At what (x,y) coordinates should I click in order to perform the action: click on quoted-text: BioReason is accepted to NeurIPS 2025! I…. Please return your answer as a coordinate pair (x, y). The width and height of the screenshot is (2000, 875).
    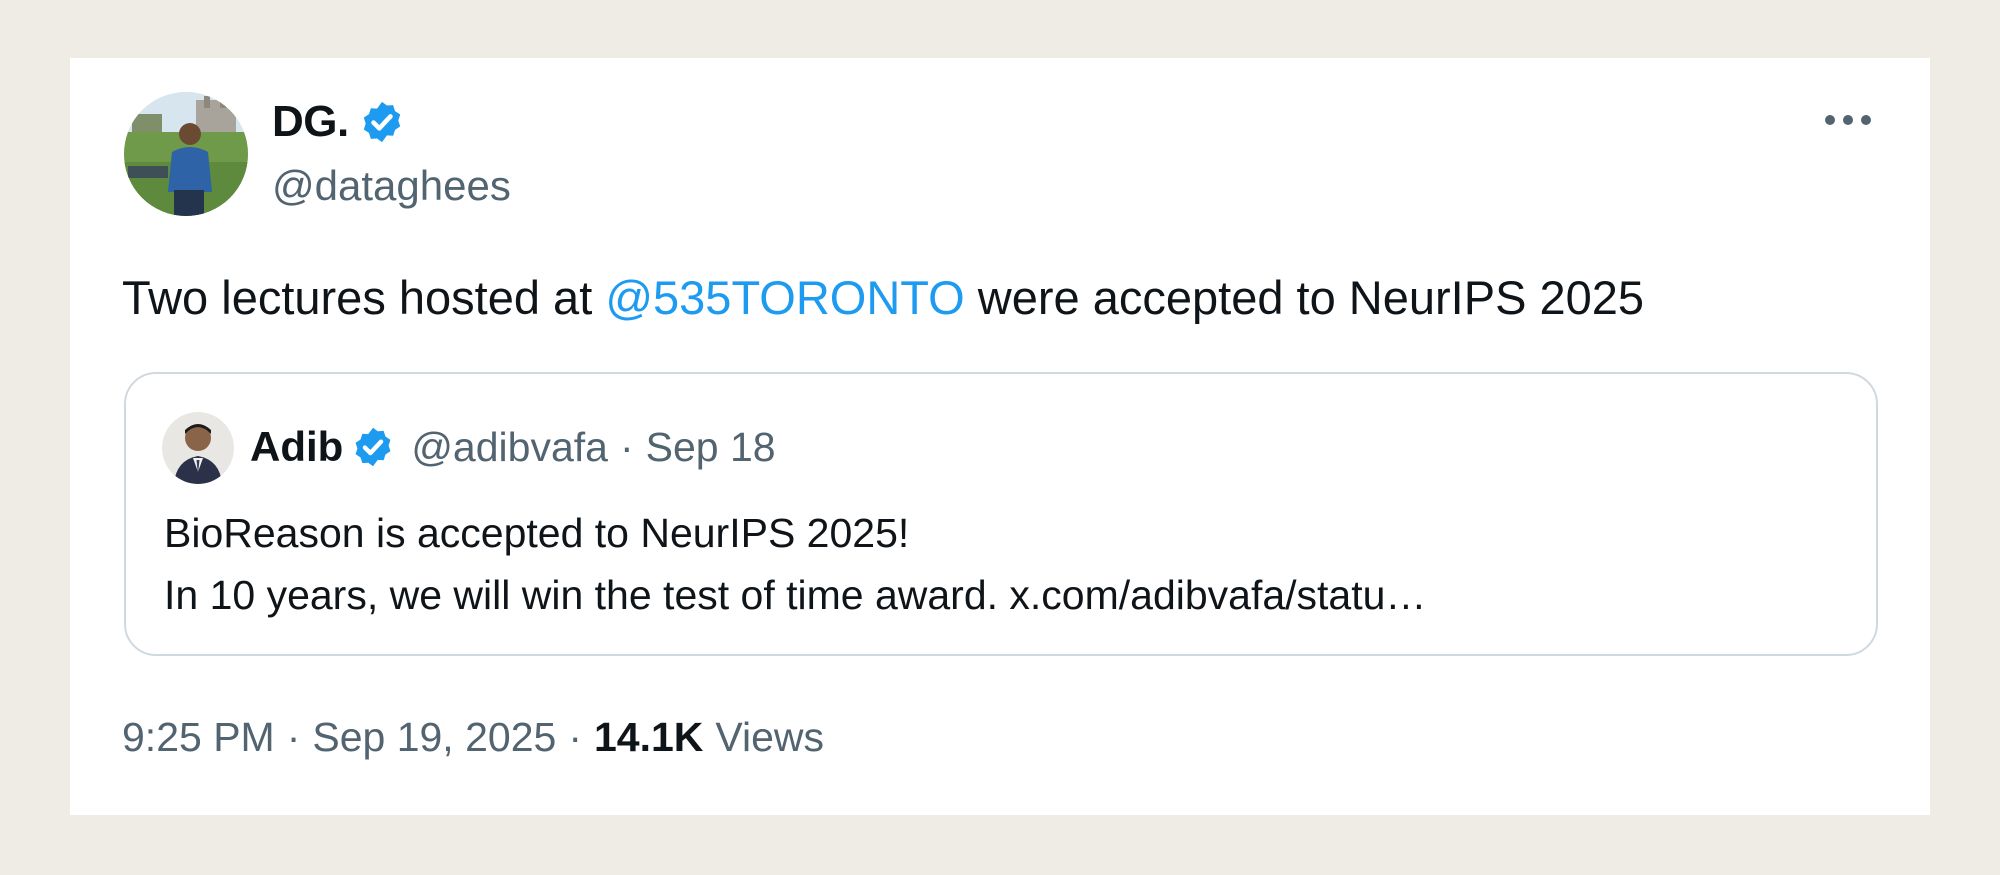
    Looking at the image, I should click on (795, 564).